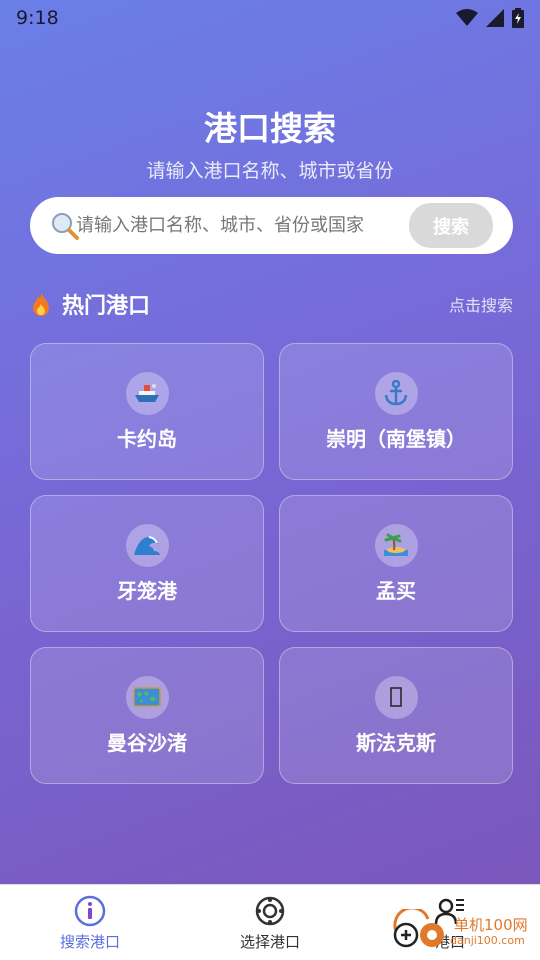 This screenshot has height=960, width=540. I want to click on gear-icon, so click(270, 910).